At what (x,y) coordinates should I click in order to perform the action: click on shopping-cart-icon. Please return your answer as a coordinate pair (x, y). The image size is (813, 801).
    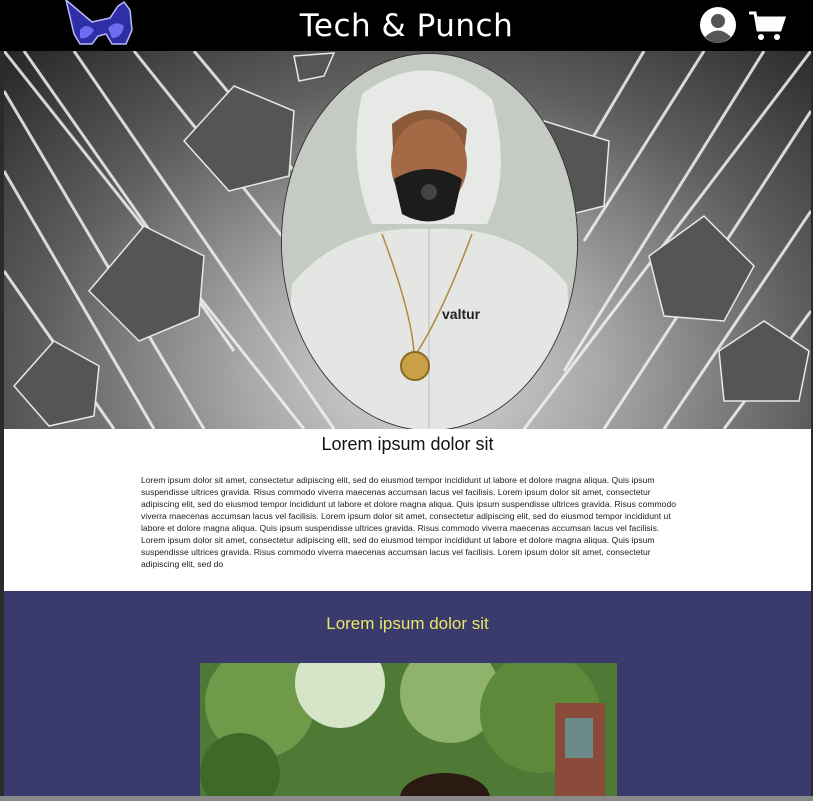
    Looking at the image, I should click on (767, 26).